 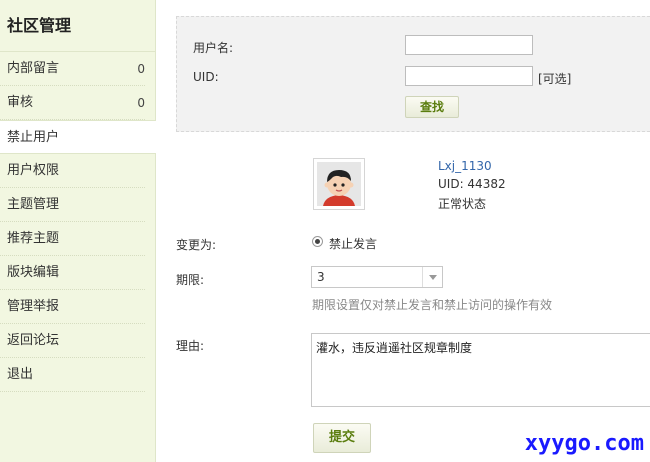 I want to click on sidebar-item-internal-messages: 内部留言 0, so click(x=72, y=69).